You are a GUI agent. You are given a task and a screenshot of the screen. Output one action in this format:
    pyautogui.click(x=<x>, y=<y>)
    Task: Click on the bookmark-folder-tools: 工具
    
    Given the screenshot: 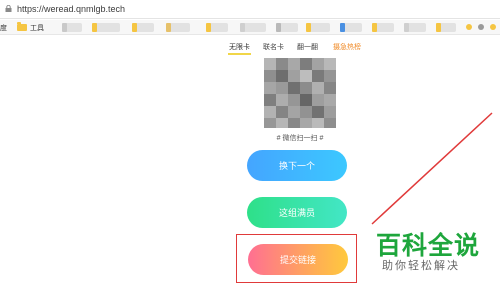 What is the action you would take?
    pyautogui.click(x=30, y=27)
    